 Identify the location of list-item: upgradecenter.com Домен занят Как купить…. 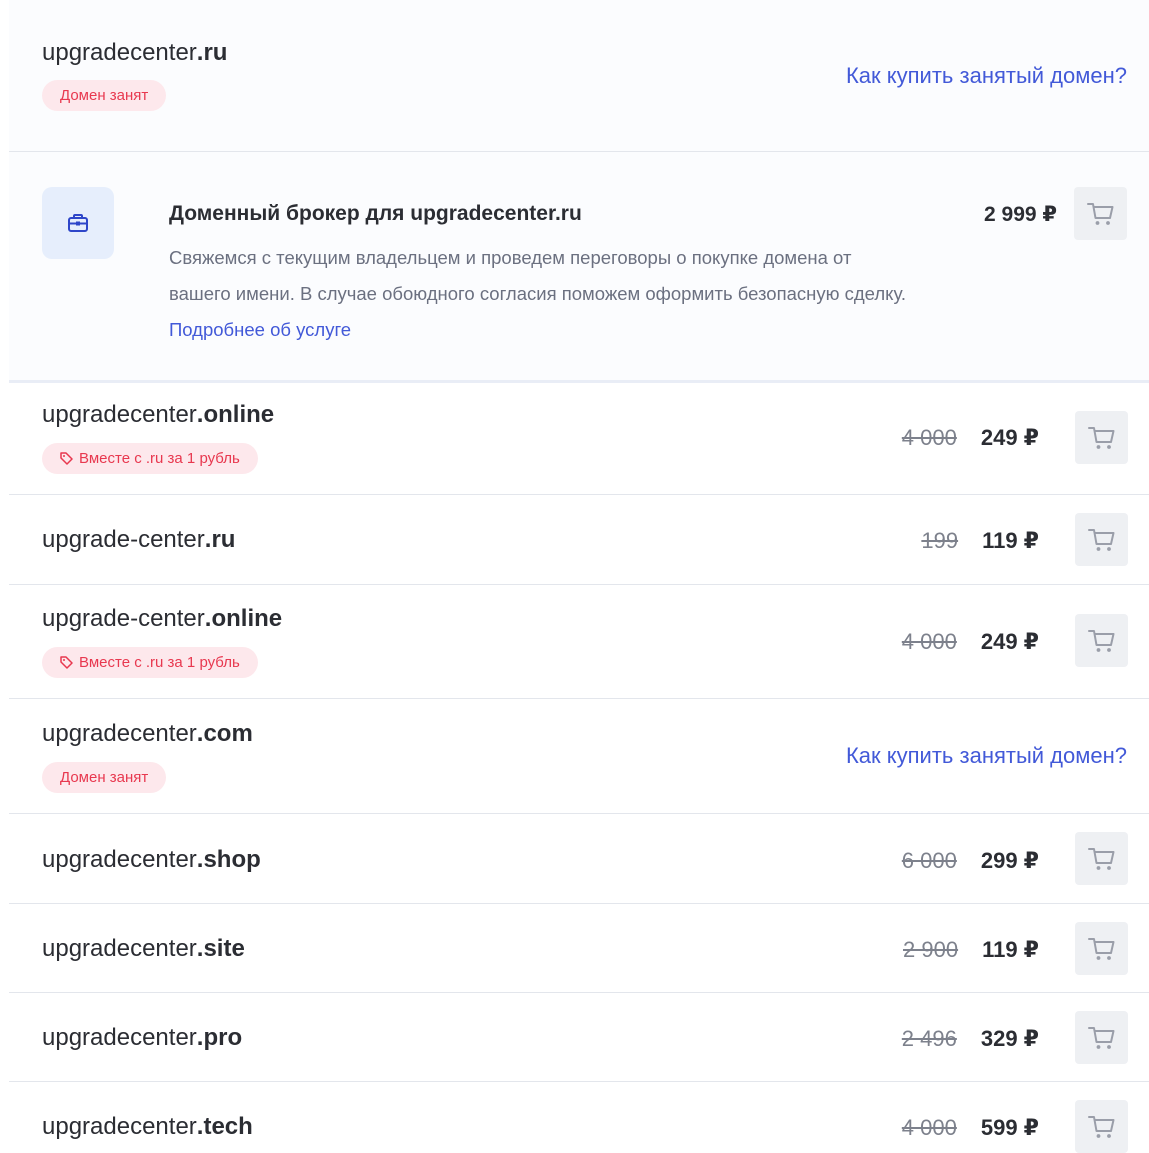
(579, 756).